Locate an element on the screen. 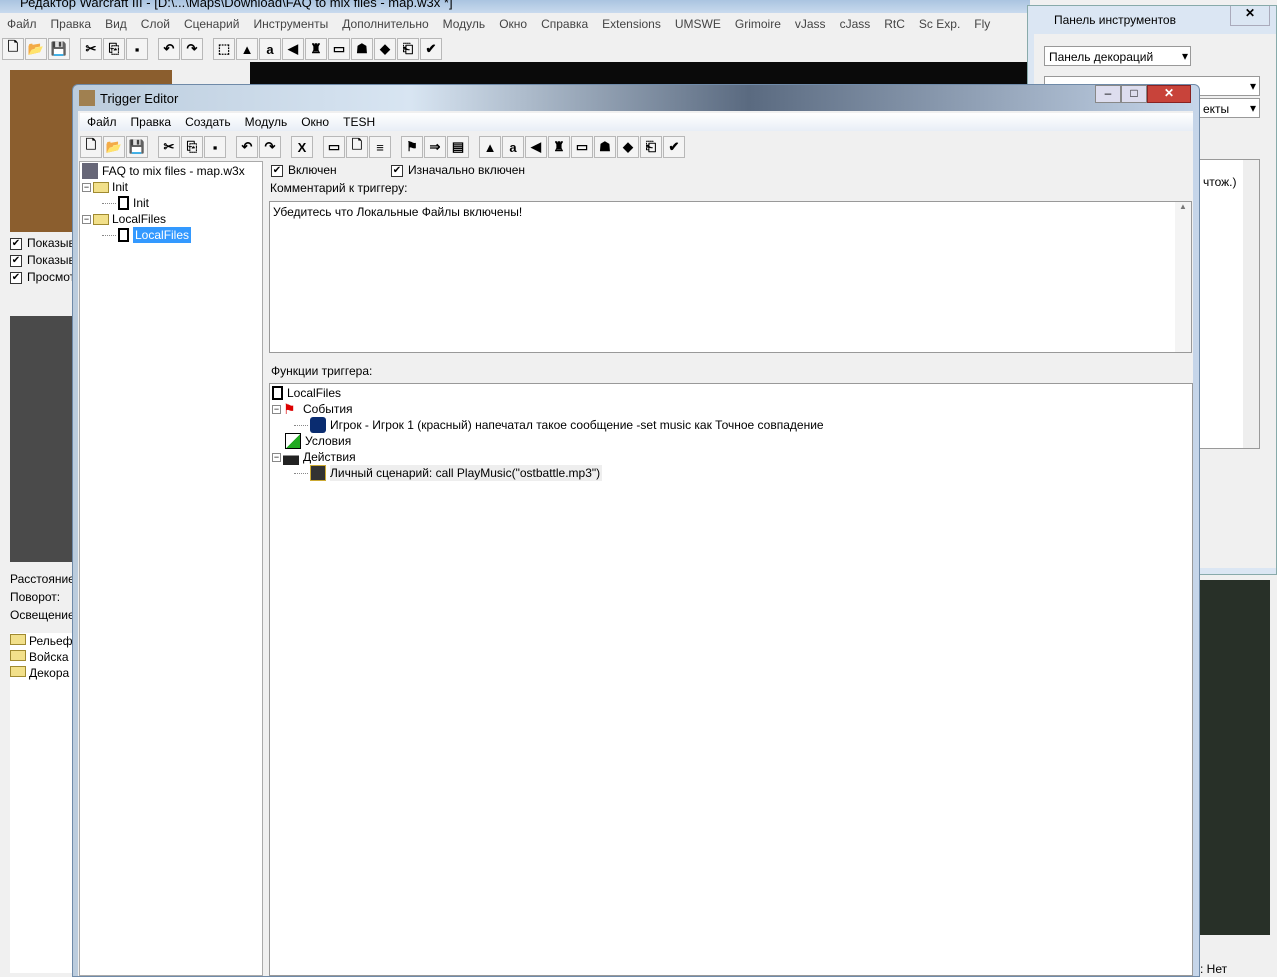 This screenshot has width=1277, height=977. minimize-button: – is located at coordinates (1108, 94).